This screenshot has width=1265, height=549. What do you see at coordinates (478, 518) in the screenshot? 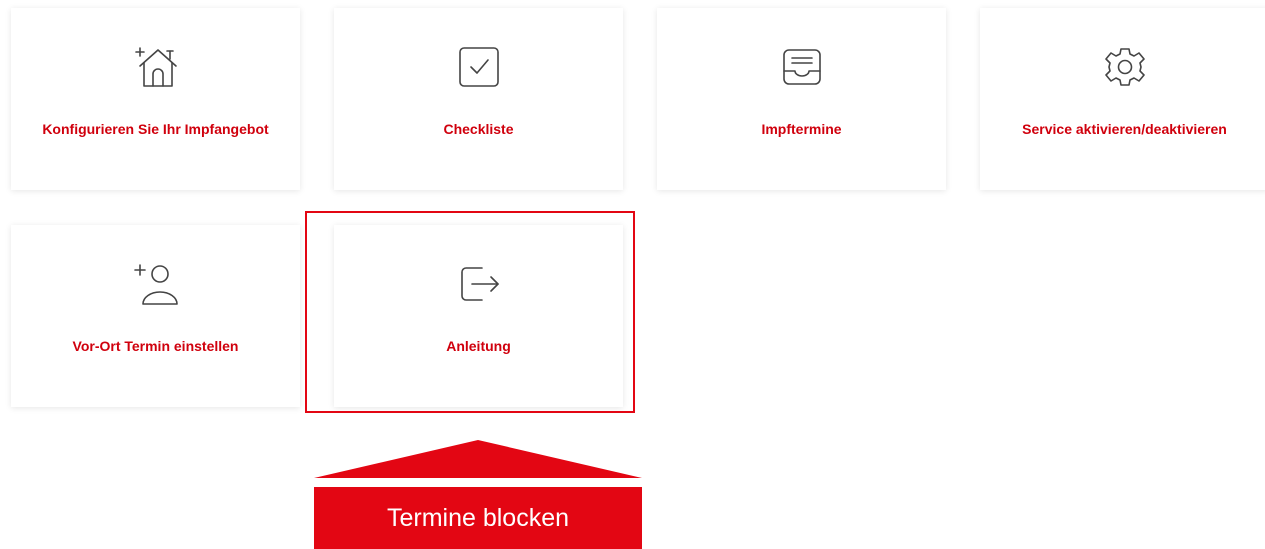
I see `callout-banner: Termine blocken` at bounding box center [478, 518].